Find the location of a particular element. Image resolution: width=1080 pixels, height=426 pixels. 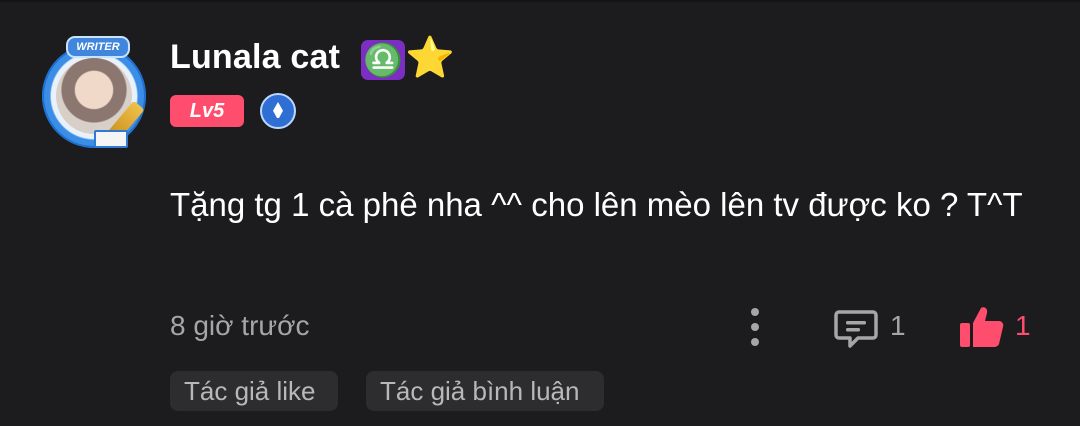

reply-icon is located at coordinates (856, 329).